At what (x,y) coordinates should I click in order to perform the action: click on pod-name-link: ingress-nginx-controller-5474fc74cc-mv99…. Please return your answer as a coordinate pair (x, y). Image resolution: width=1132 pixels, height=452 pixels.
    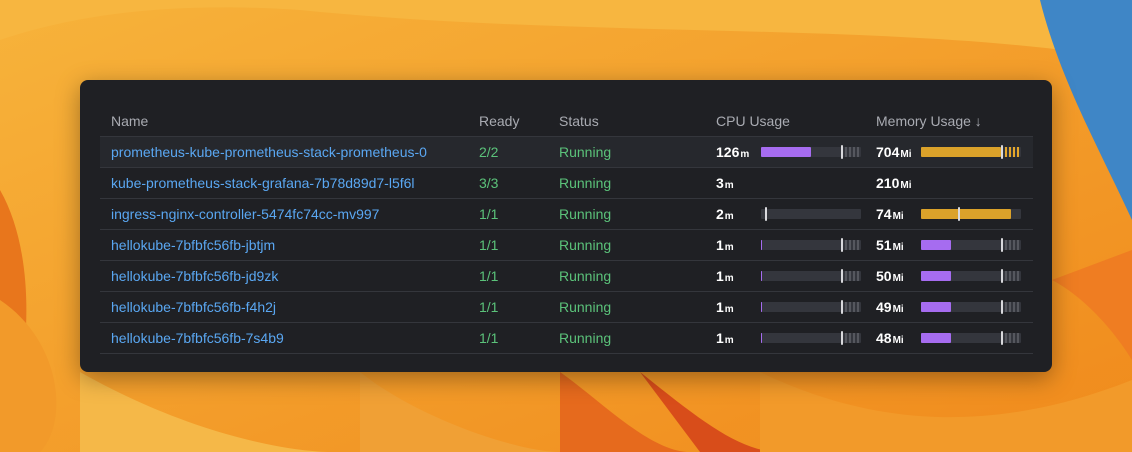
    Looking at the image, I should click on (245, 214).